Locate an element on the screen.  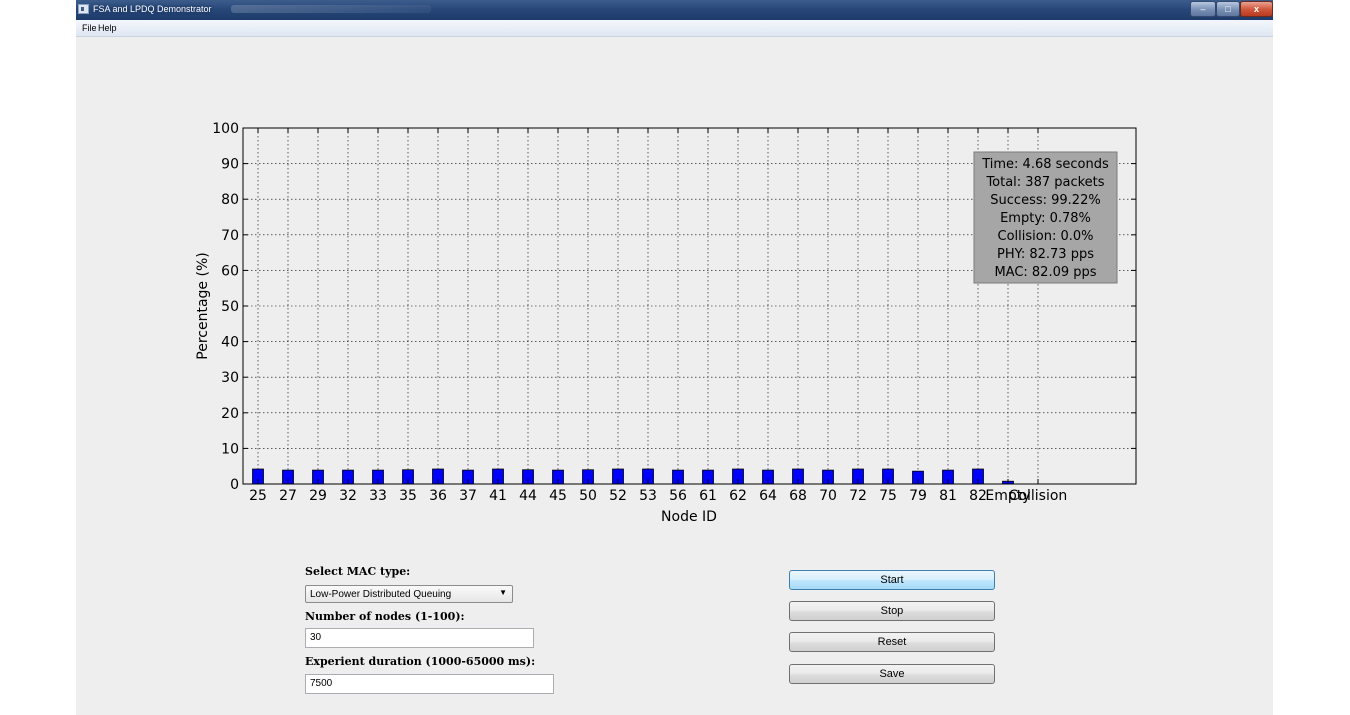
stats-mac: MAC: 82.09 pps is located at coordinates (1045, 272).